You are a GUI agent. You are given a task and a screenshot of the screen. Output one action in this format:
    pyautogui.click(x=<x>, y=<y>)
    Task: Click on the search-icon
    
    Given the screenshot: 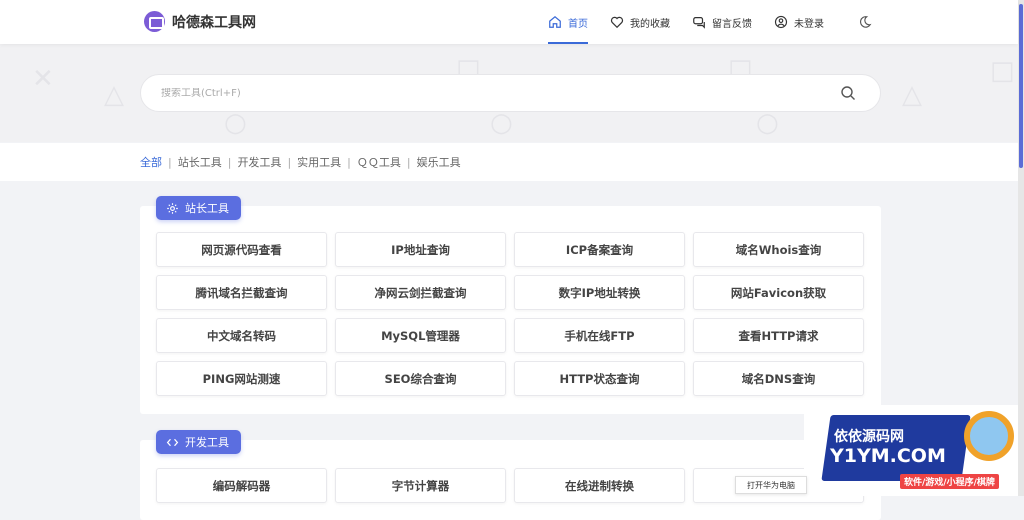 What is the action you would take?
    pyautogui.click(x=848, y=93)
    